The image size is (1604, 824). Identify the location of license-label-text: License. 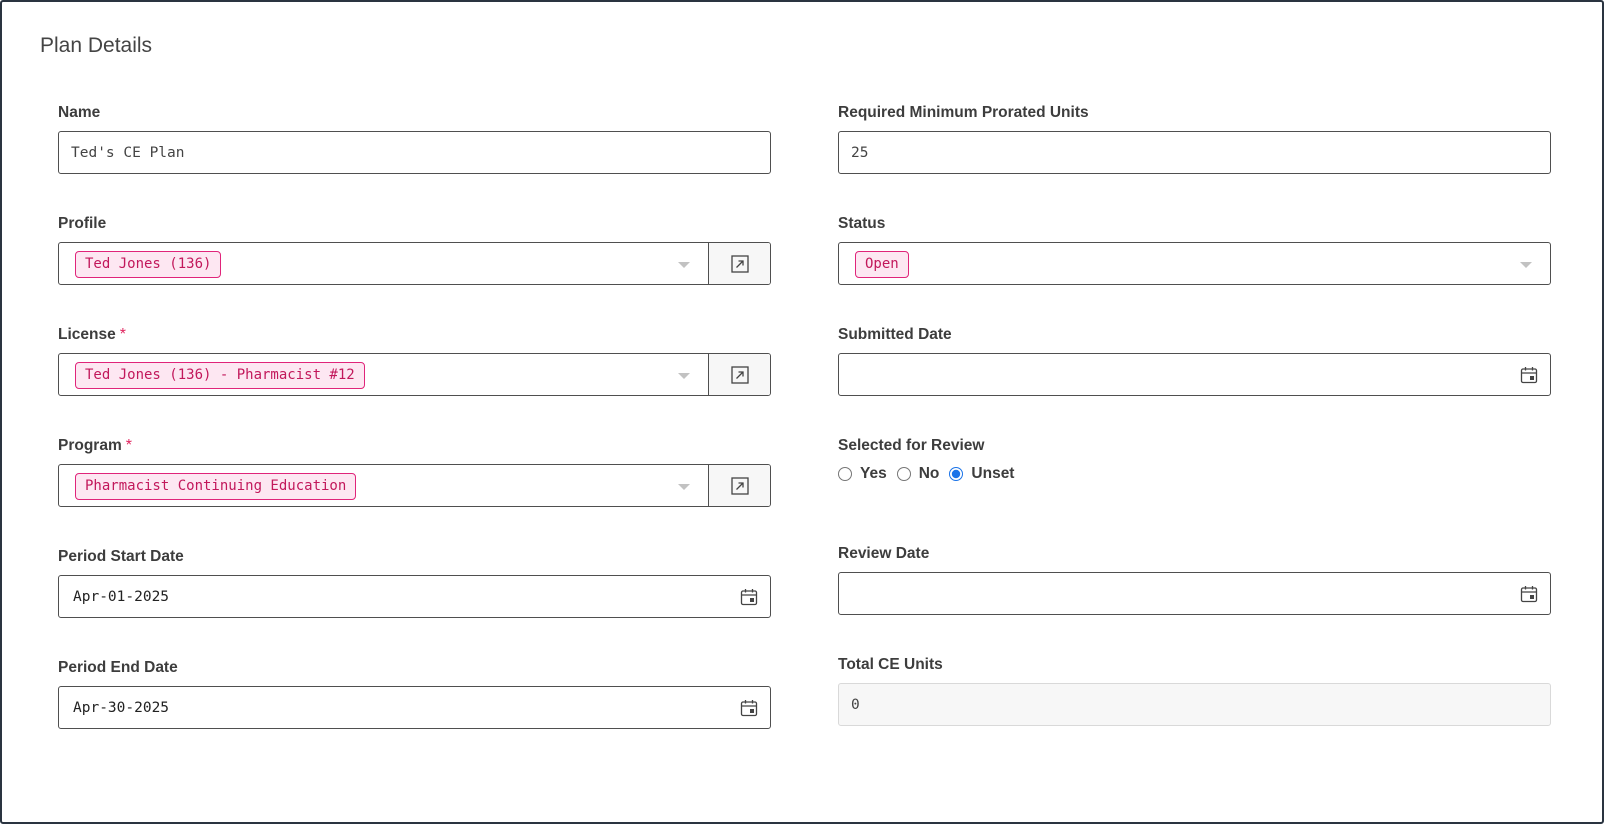
(87, 334).